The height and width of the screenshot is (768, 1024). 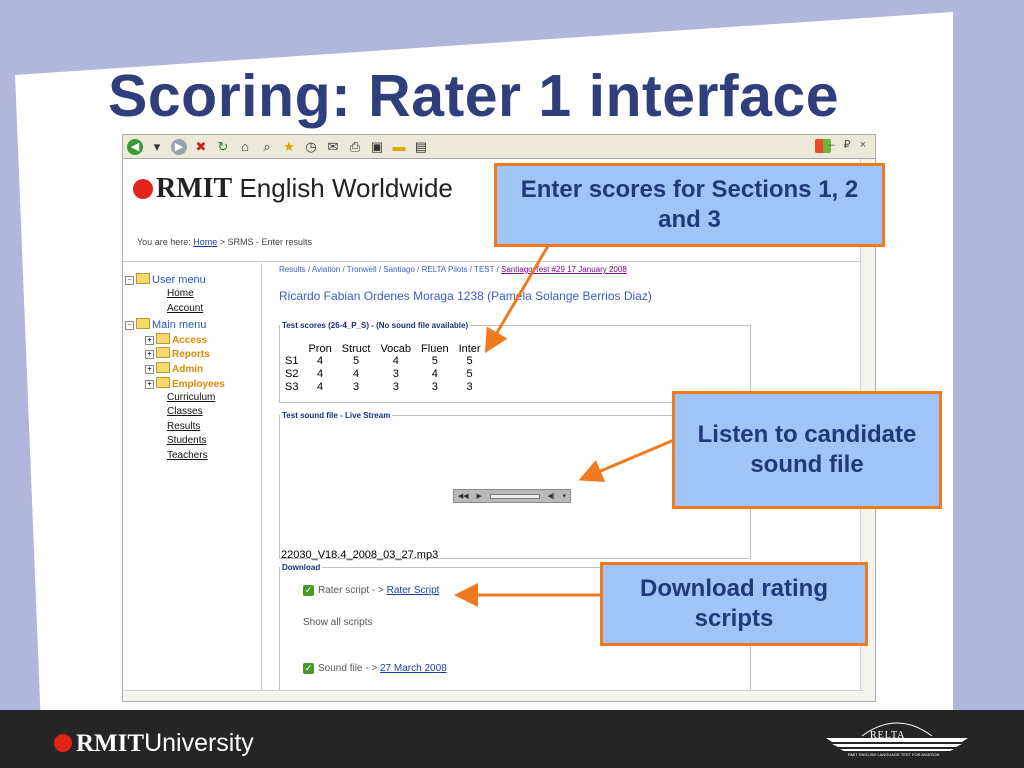 I want to click on show-all-scripts: Show all scripts, so click(x=337, y=622).